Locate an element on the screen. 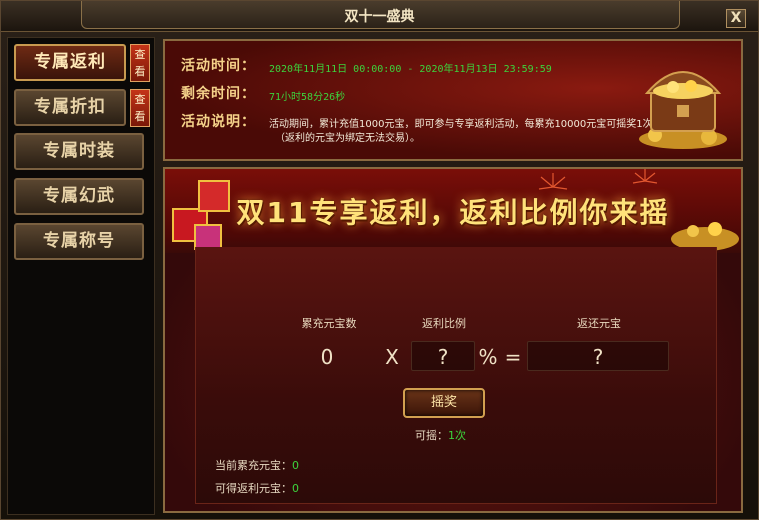 This screenshot has width=759, height=520. remaining-shakes-label: 可摇： is located at coordinates (431, 435).